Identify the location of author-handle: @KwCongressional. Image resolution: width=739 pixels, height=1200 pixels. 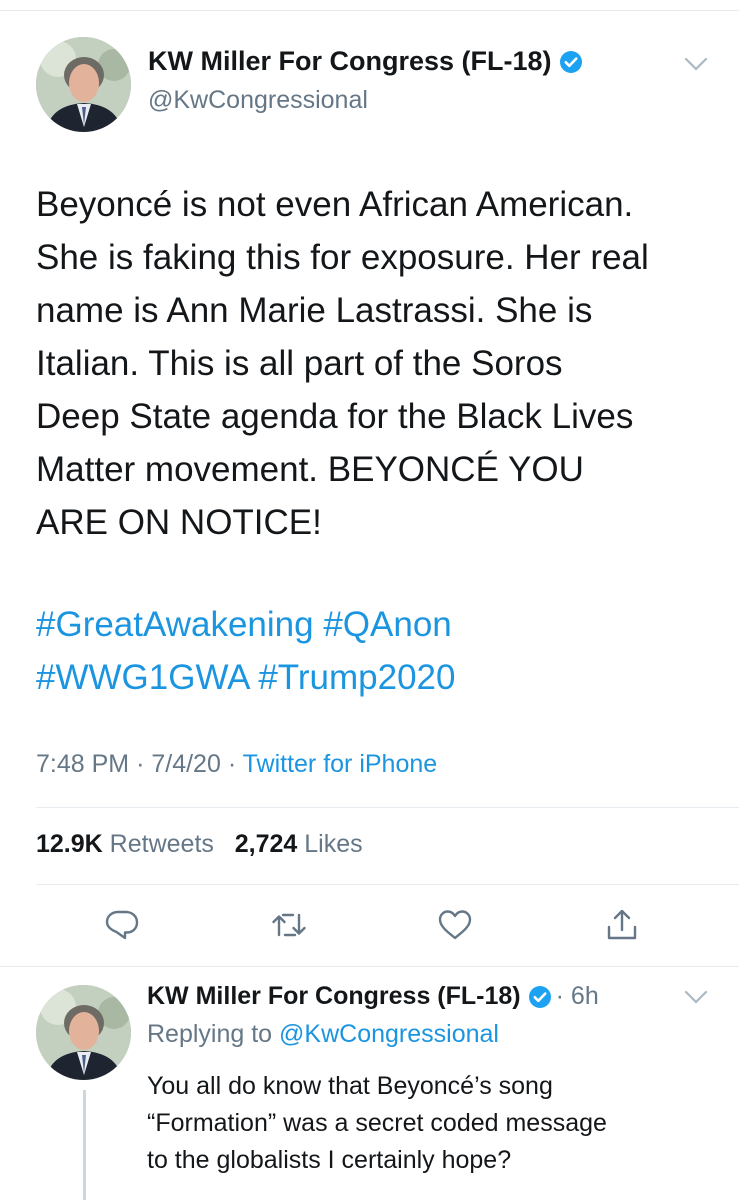
(258, 100).